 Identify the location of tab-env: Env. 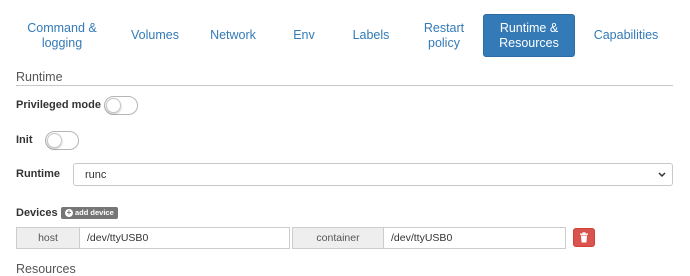
(304, 35).